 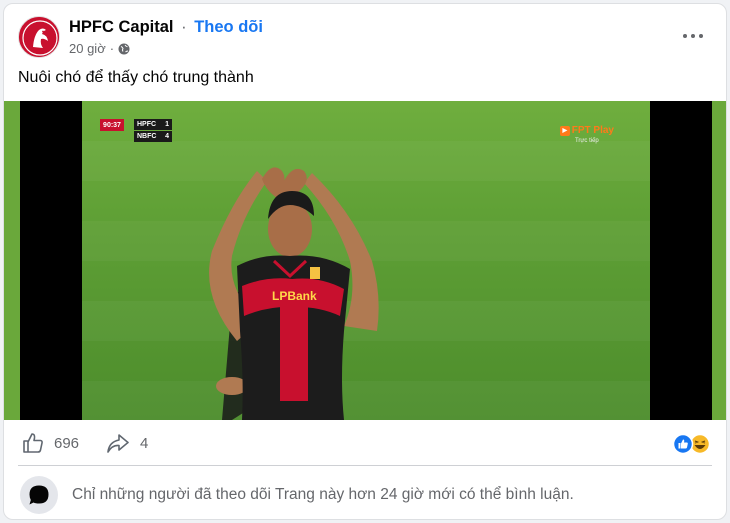 I want to click on player-figure, so click(x=294, y=293).